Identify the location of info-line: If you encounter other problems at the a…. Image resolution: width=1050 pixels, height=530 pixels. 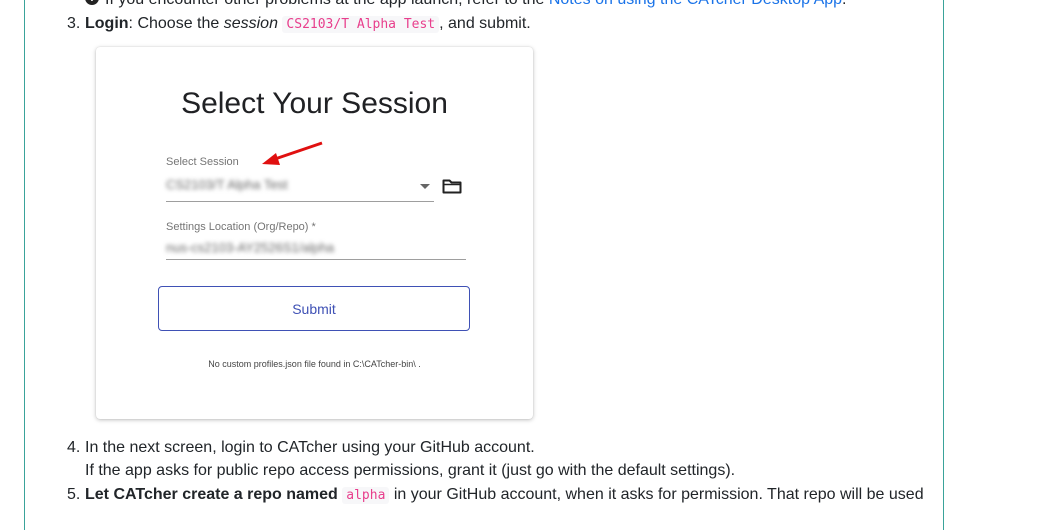
(475, 5).